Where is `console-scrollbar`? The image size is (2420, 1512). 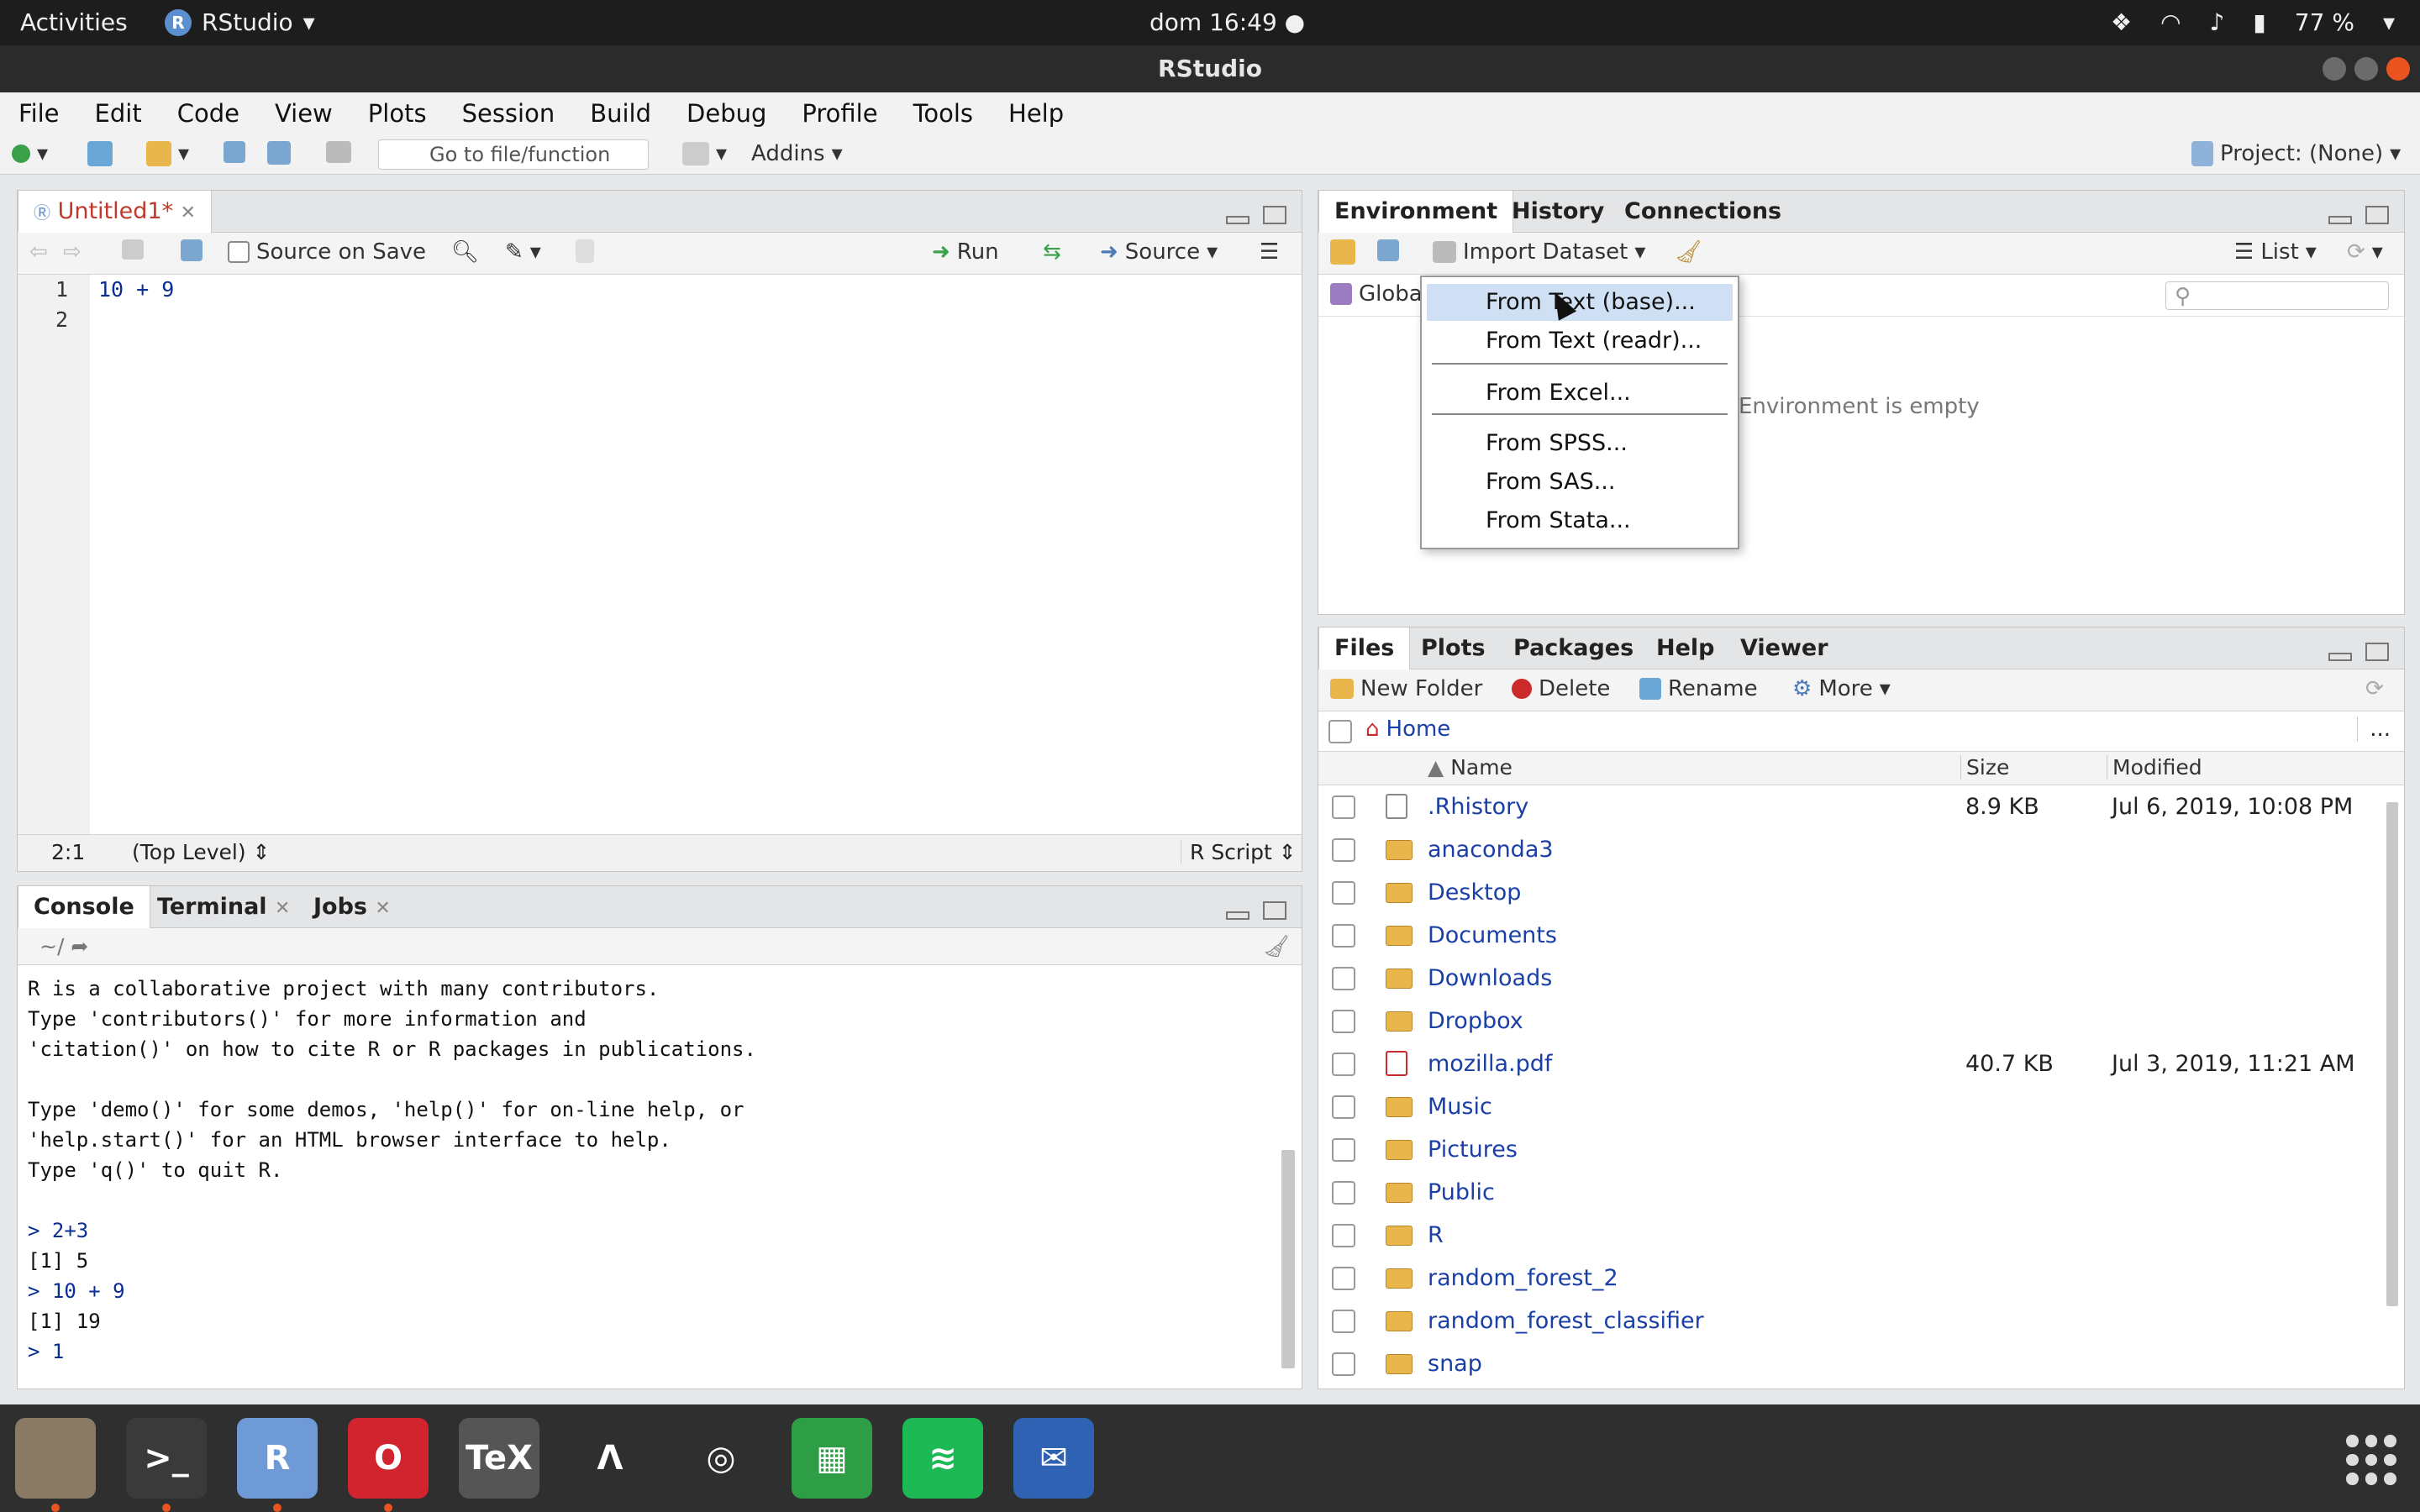
console-scrollbar is located at coordinates (1288, 1178).